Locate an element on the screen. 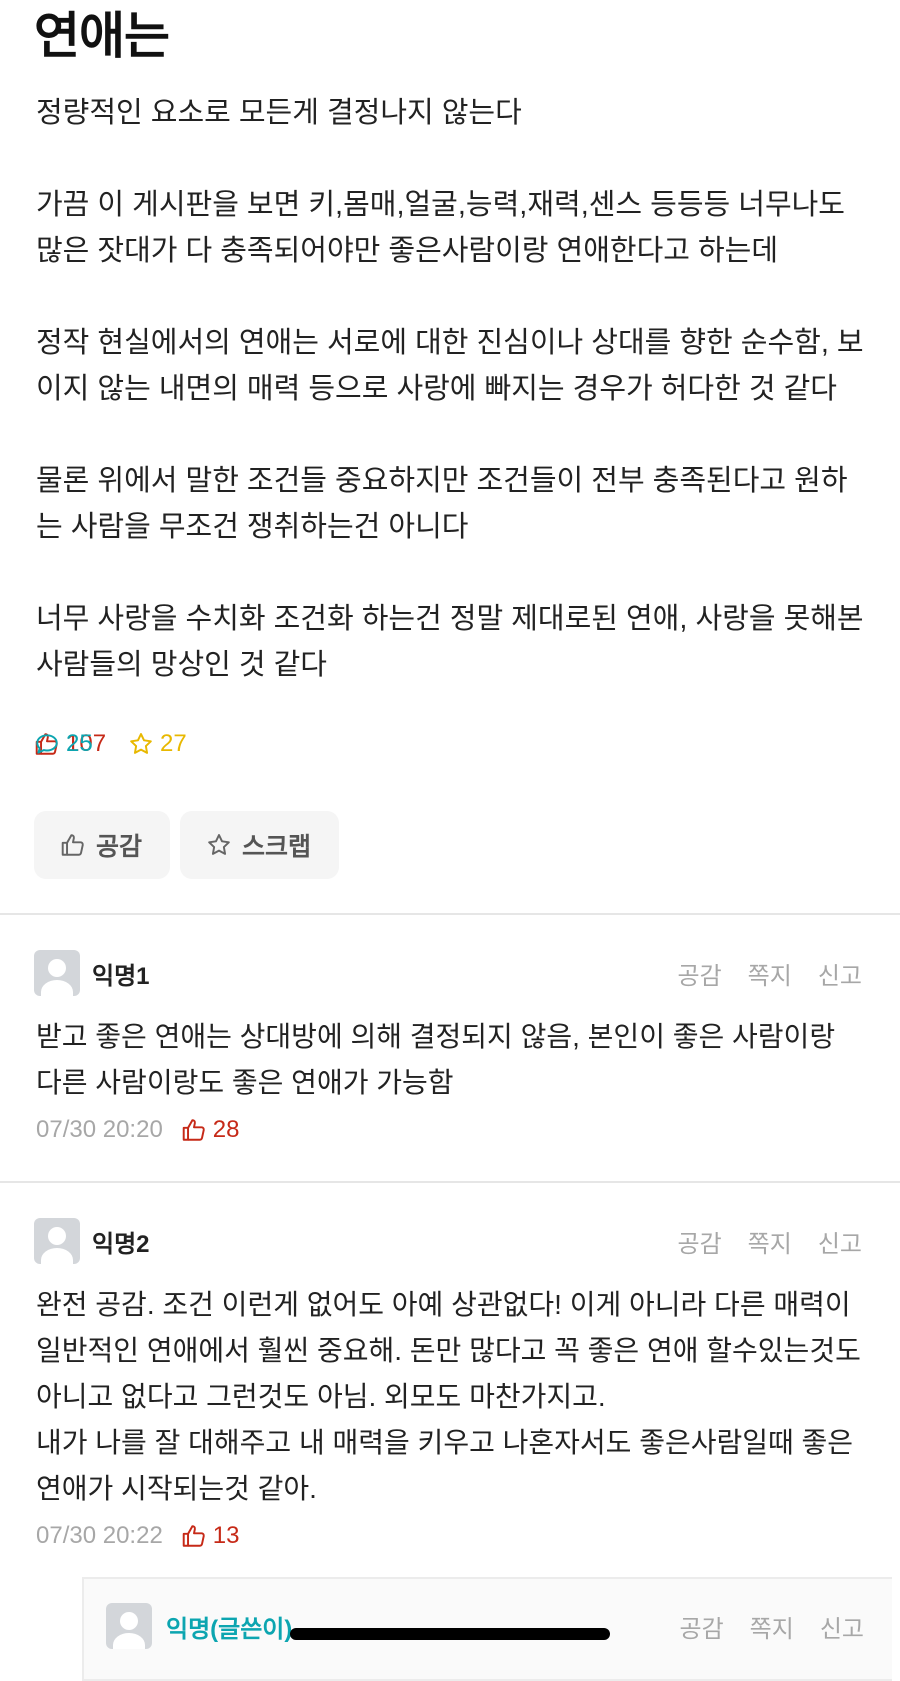  comment-like-count: 13 is located at coordinates (210, 1536).